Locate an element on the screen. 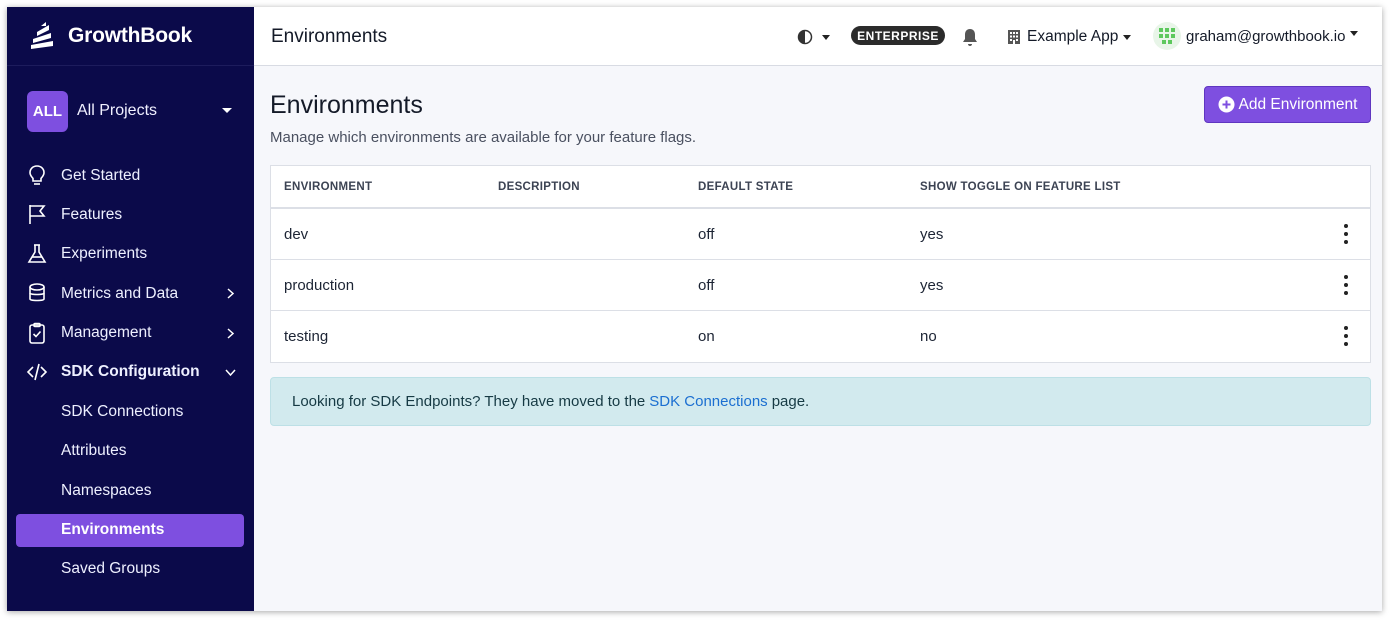  app-name: GrowthBook is located at coordinates (130, 35).